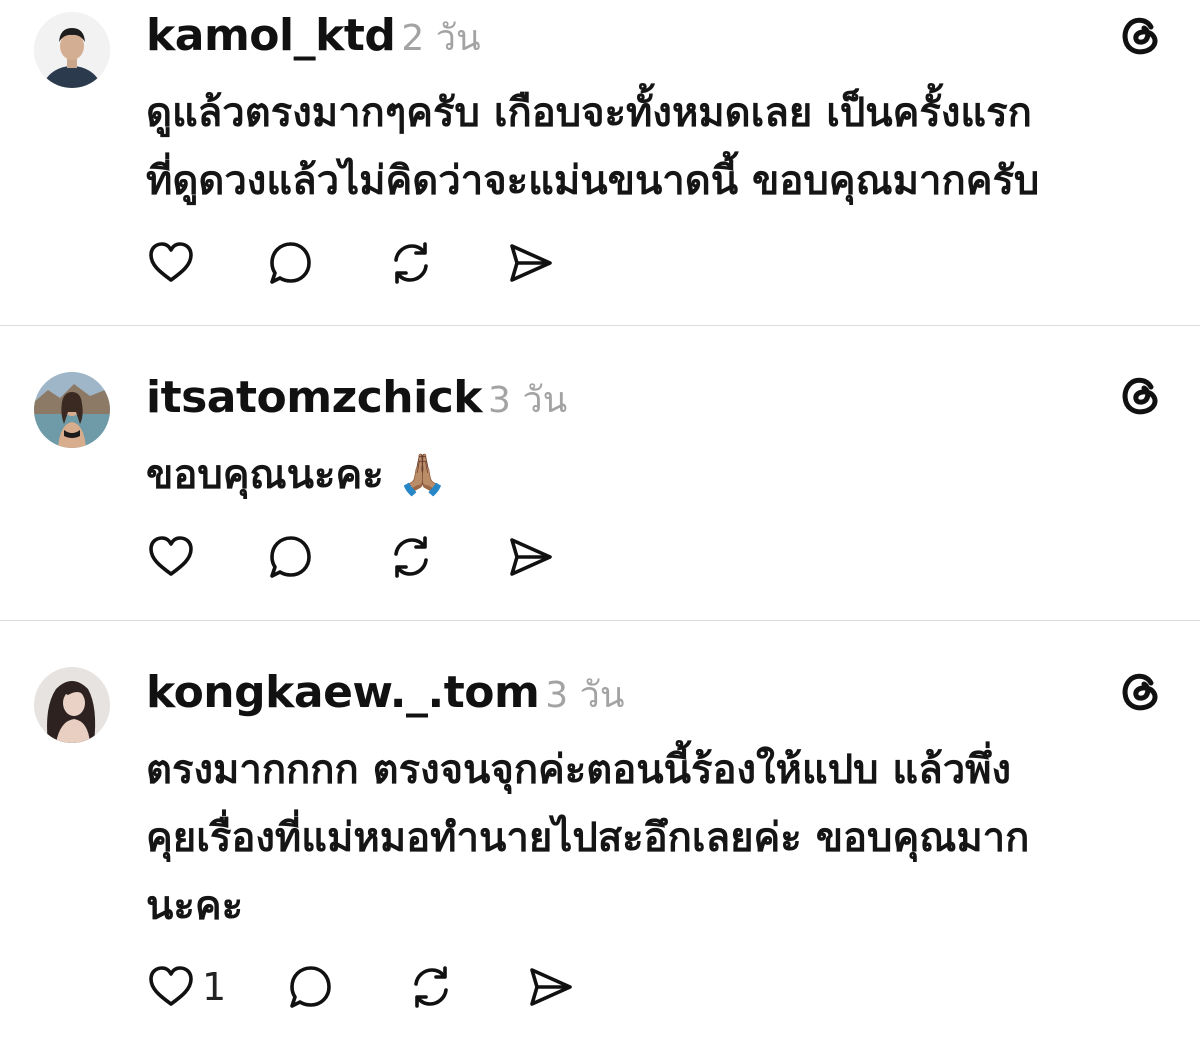  I want to click on post-header: kamol_ktd 2 วัน, so click(313, 36).